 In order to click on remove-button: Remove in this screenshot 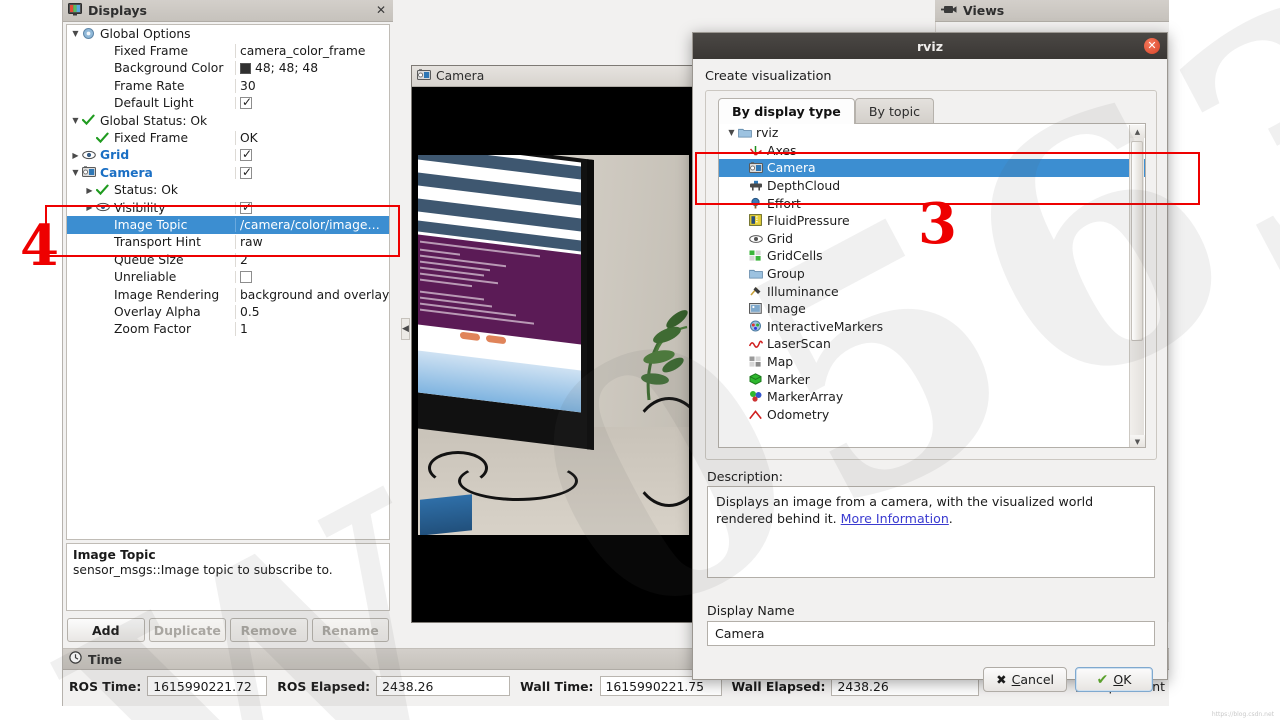, I will do `click(269, 630)`.